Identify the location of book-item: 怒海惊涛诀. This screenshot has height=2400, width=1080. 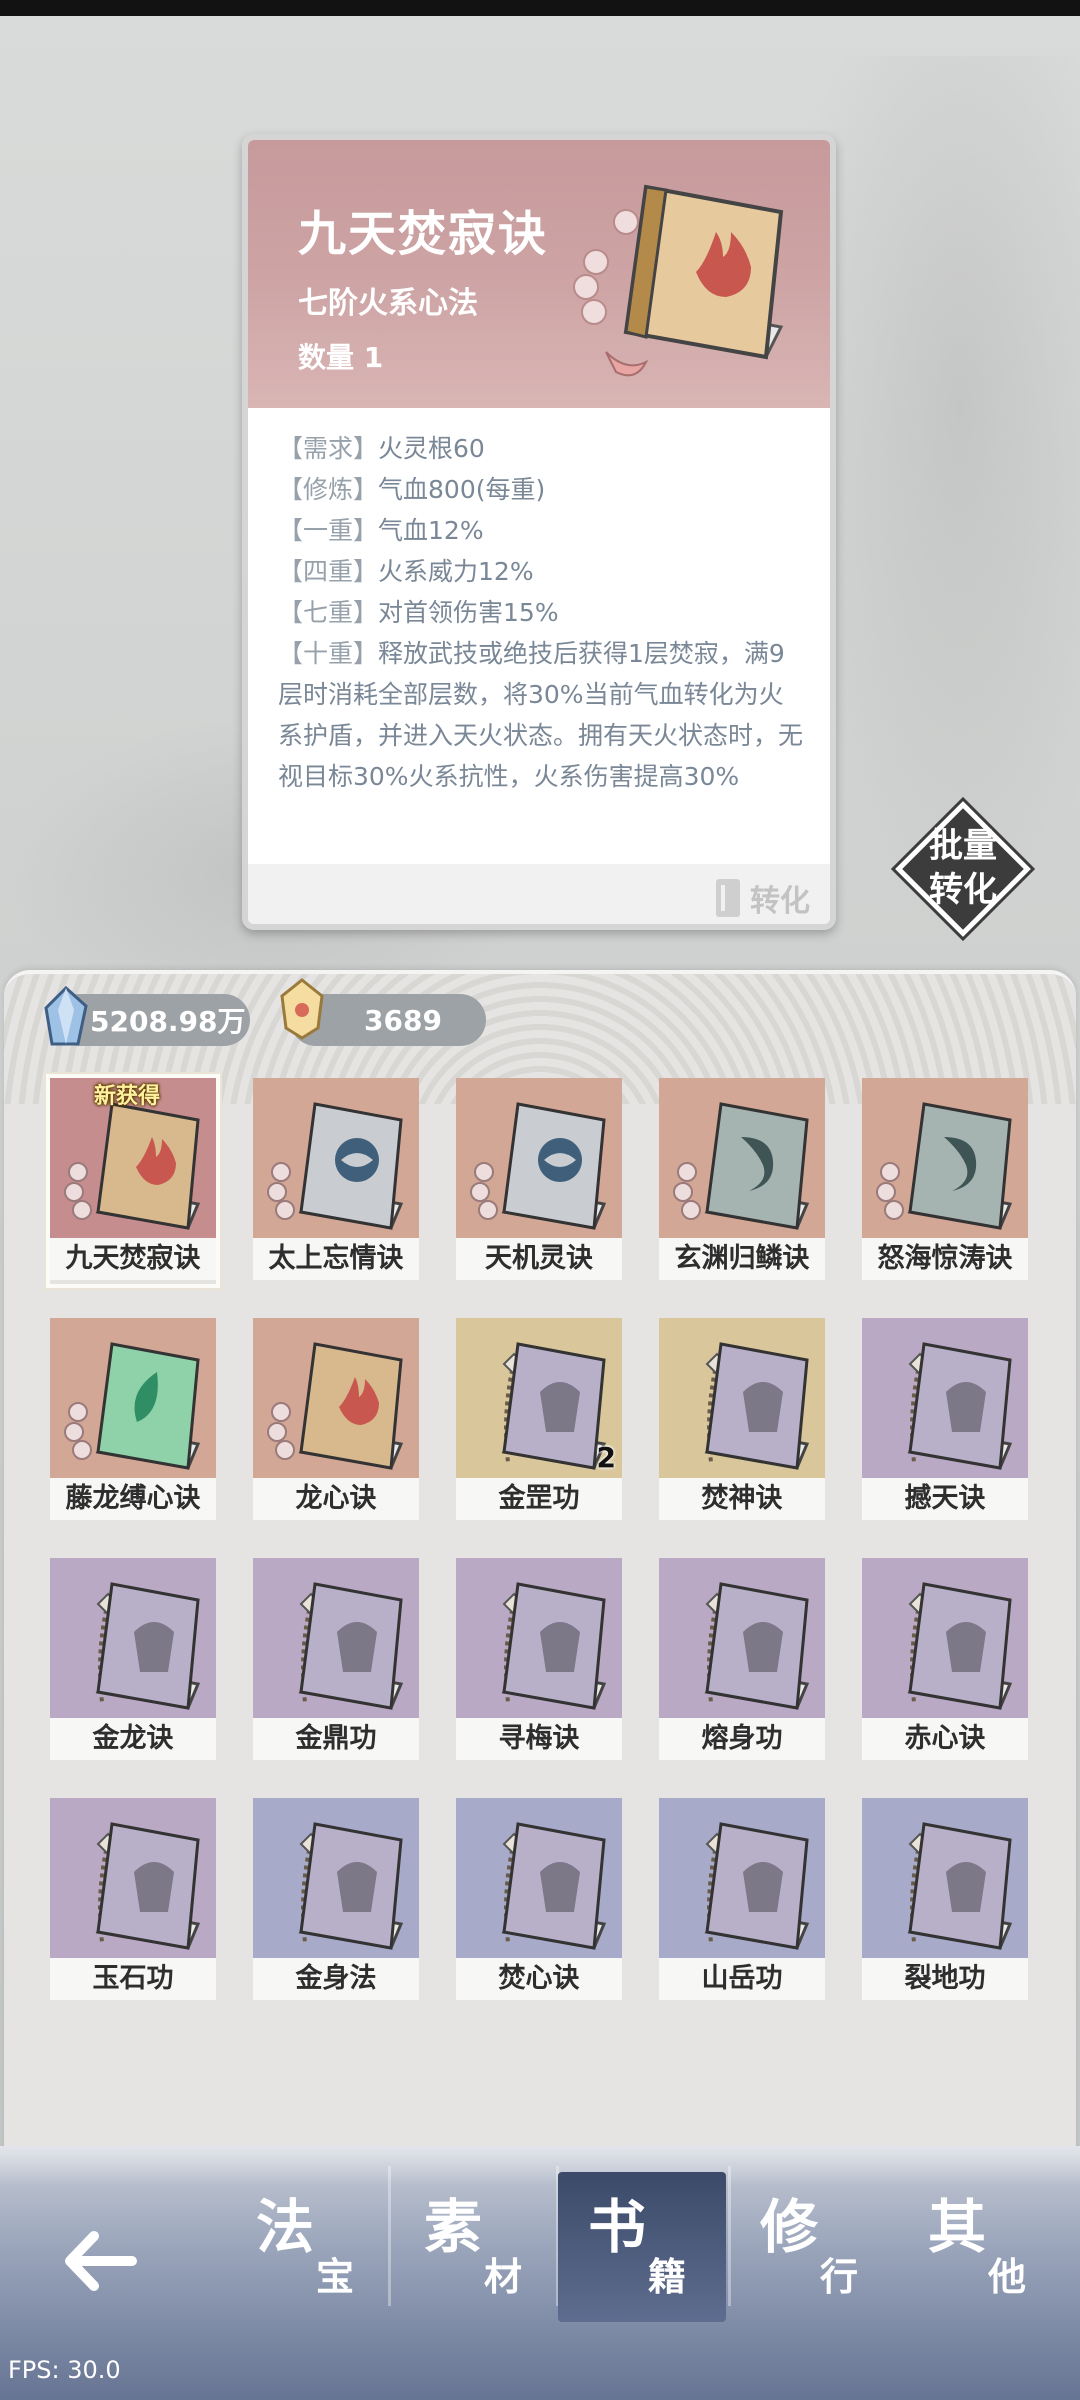
(945, 1181).